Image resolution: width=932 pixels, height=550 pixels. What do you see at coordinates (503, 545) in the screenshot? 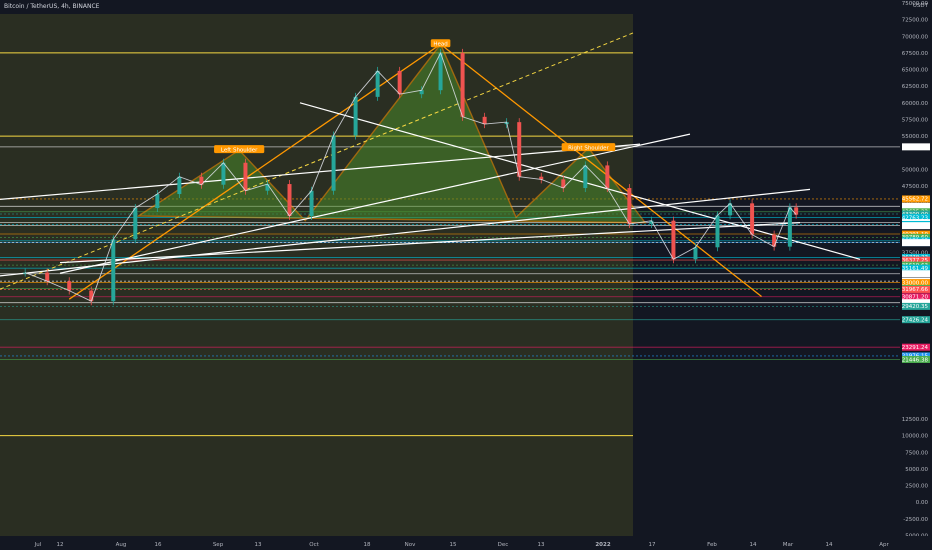
I see `date-axis-tick: Dec` at bounding box center [503, 545].